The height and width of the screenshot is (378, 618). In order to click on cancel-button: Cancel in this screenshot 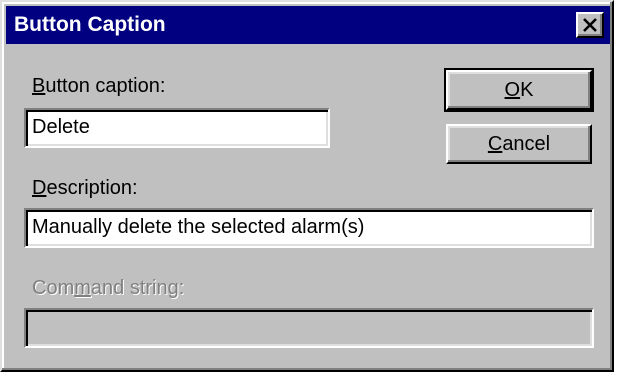, I will do `click(519, 144)`.